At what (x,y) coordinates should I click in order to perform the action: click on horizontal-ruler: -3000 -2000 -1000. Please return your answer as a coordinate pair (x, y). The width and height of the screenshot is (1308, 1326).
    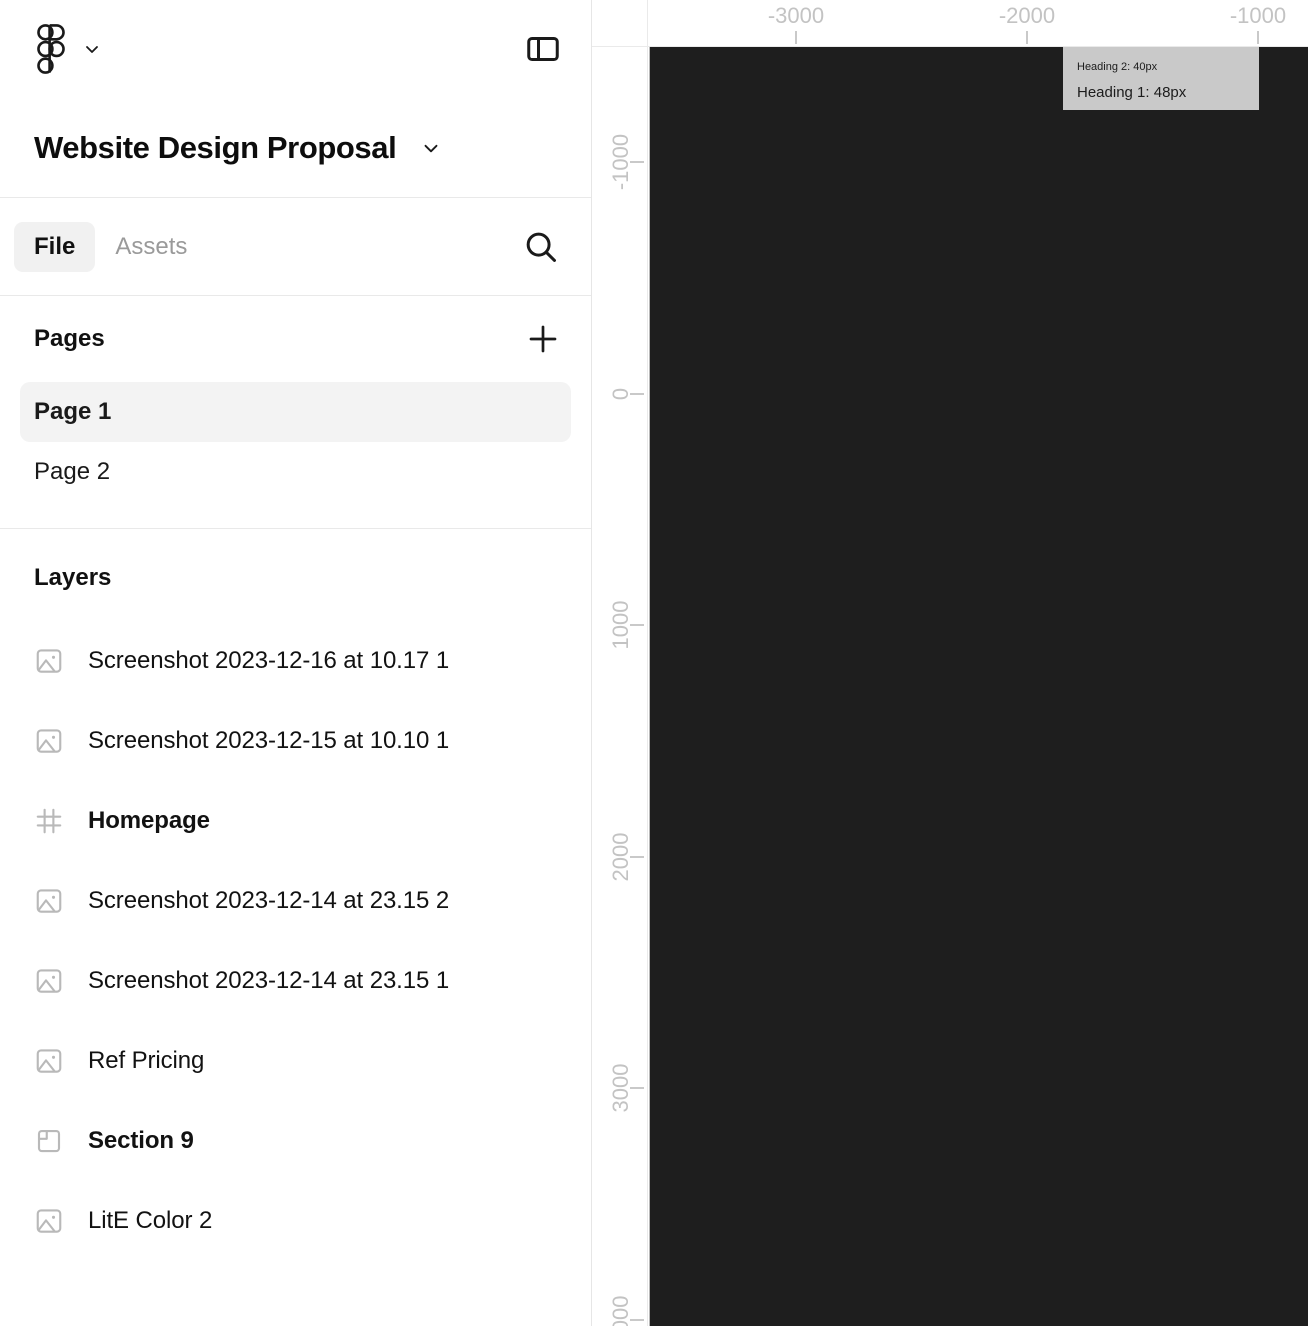
    Looking at the image, I should click on (978, 23).